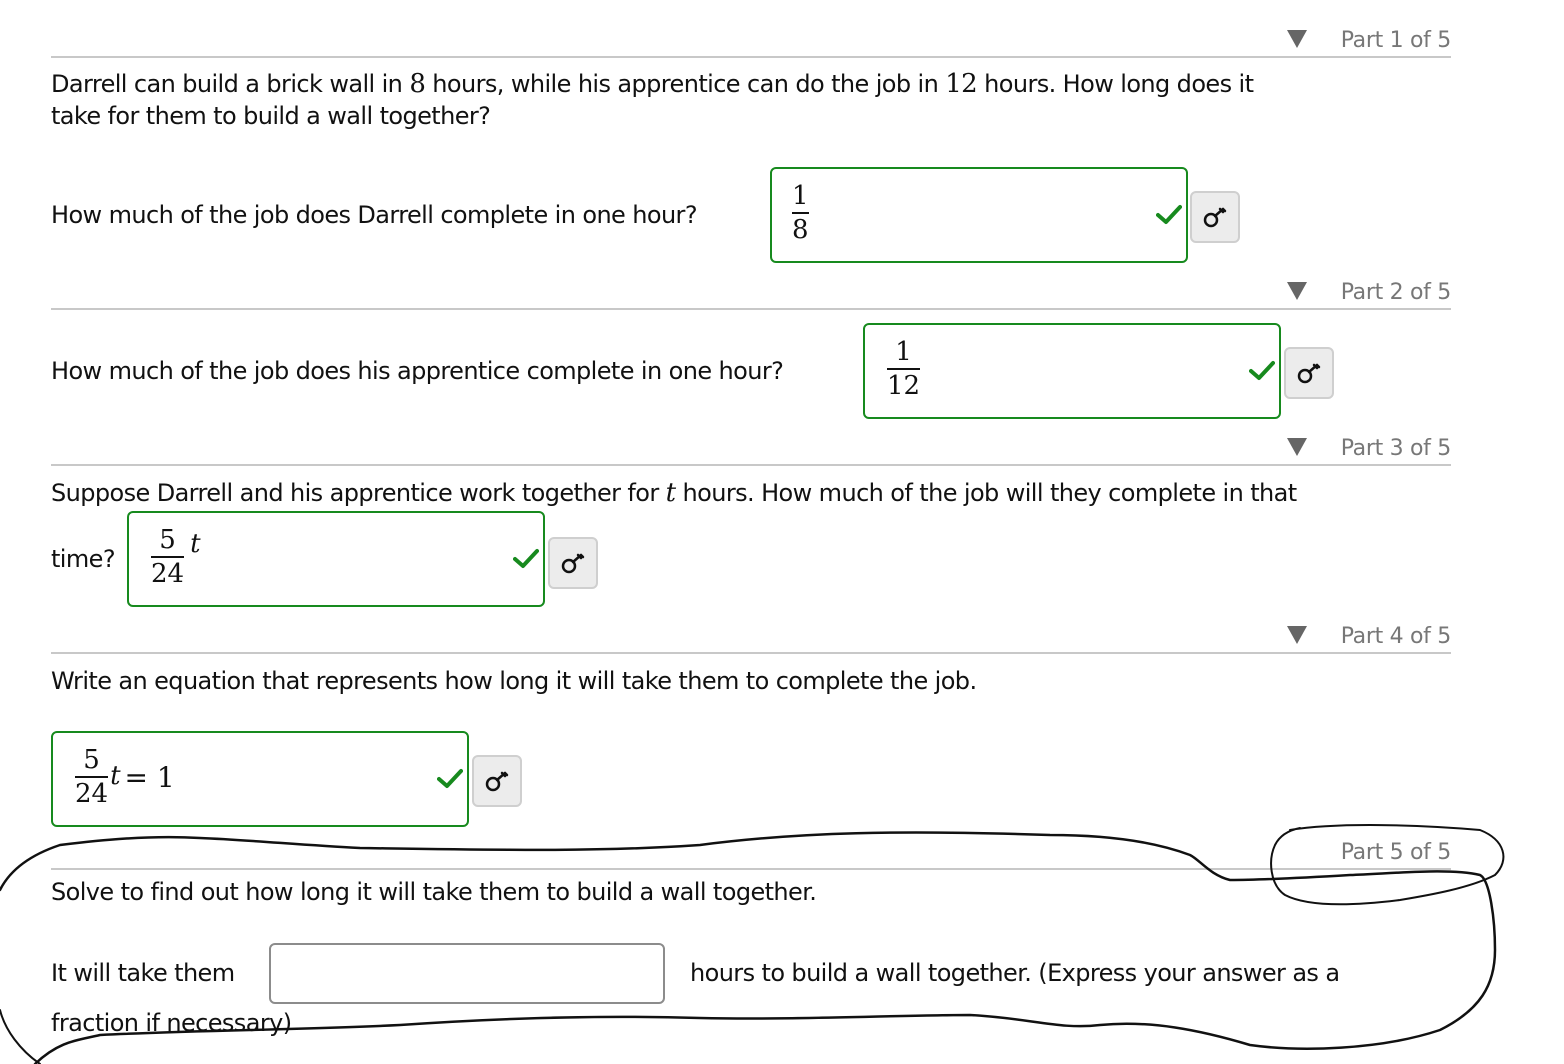 This screenshot has height=1064, width=1564. What do you see at coordinates (1396, 40) in the screenshot?
I see `part-label: Part 1 of 5` at bounding box center [1396, 40].